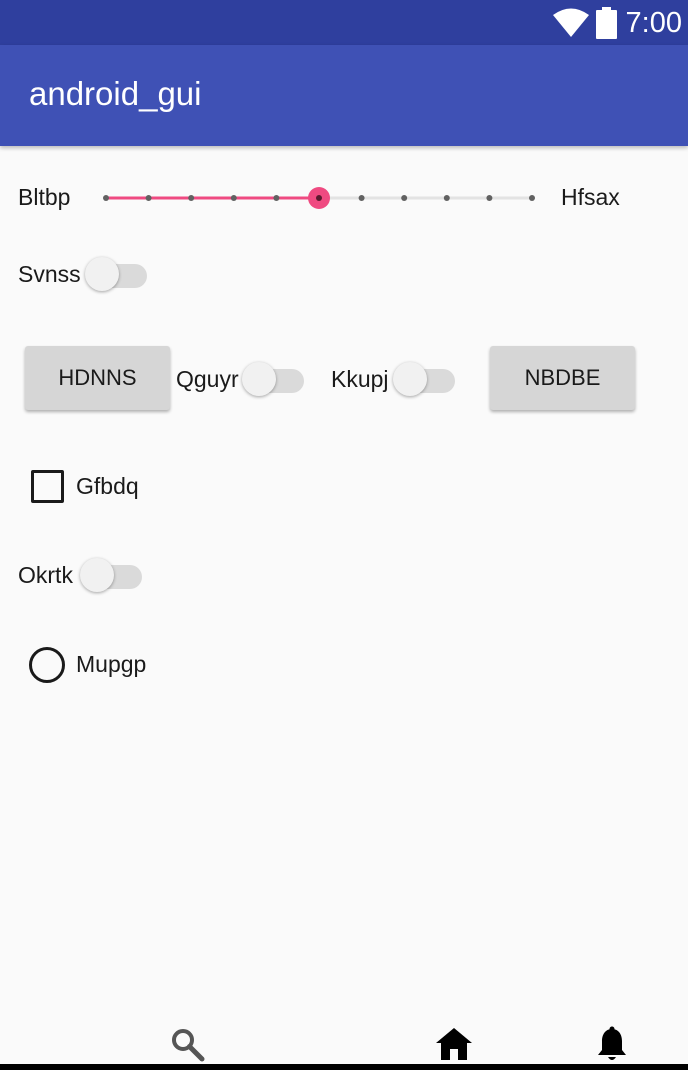 The image size is (688, 1070). I want to click on switch-svnss-label: Svnss, so click(49, 274).